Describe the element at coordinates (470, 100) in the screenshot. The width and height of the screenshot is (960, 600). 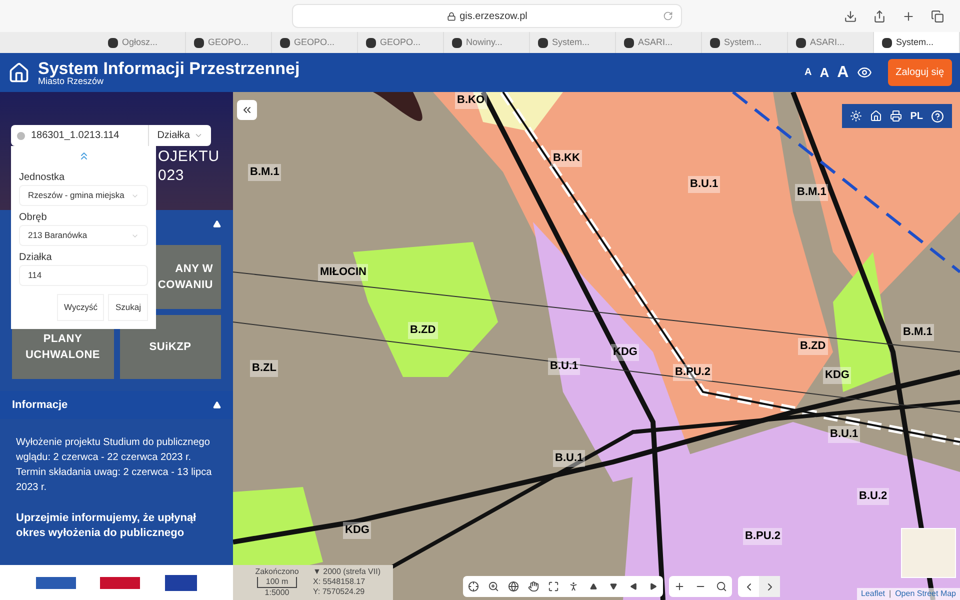
I see `zone-label: B.KO` at that location.